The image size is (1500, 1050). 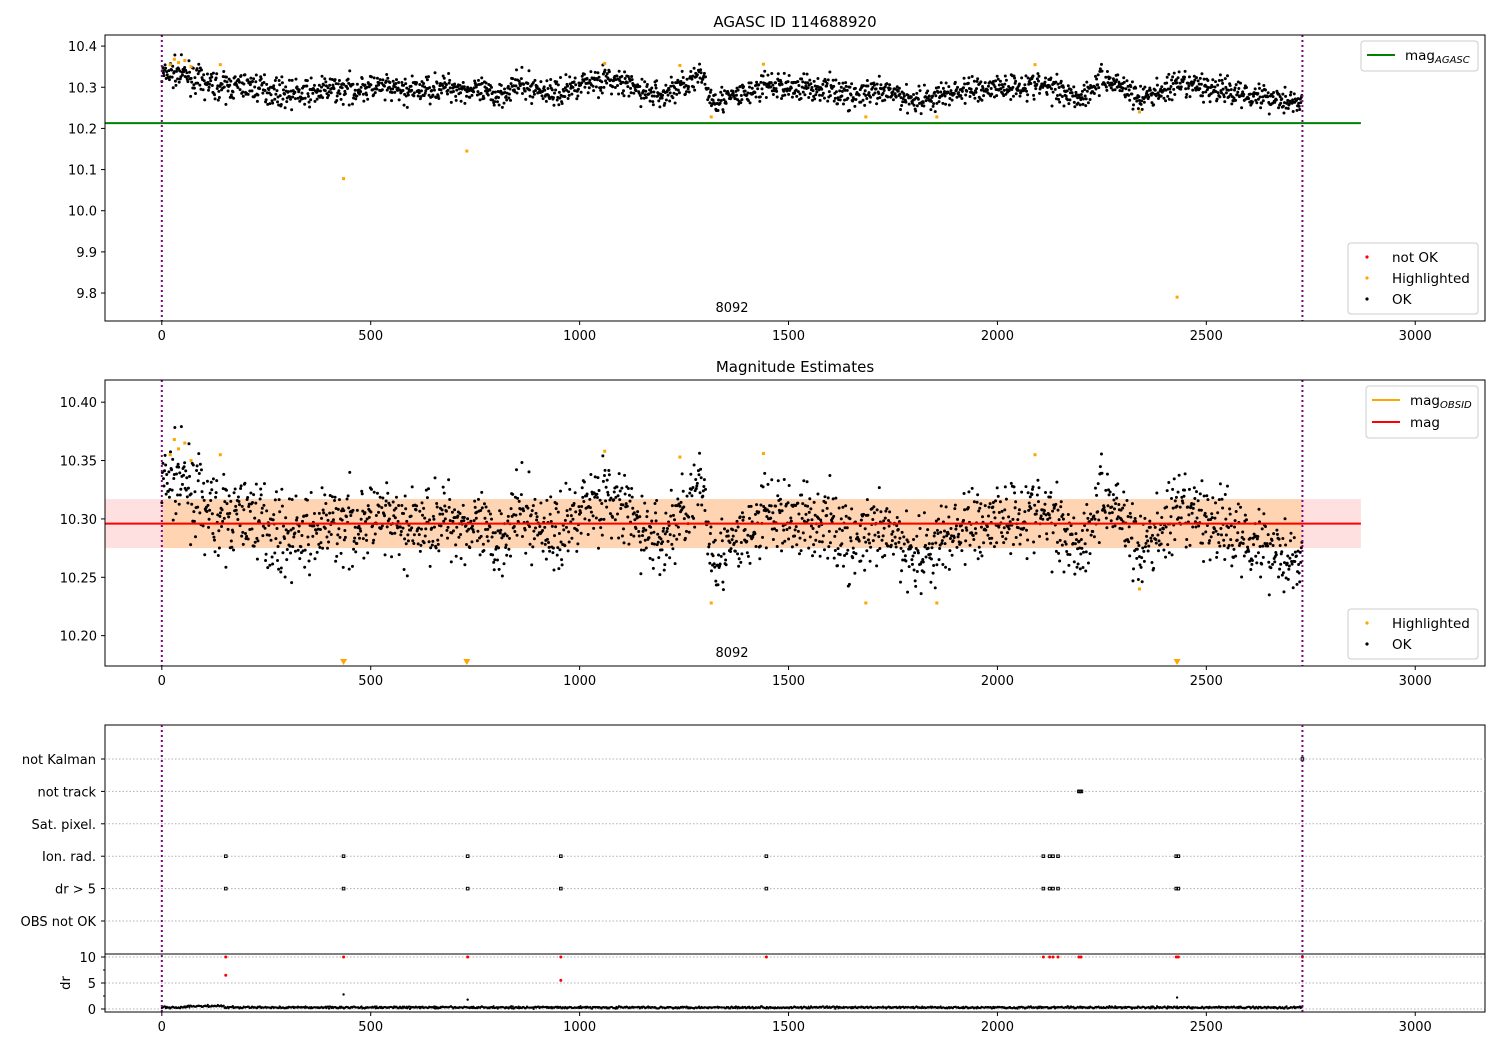 I want to click on legend-label: not OK, so click(x=1415, y=258).